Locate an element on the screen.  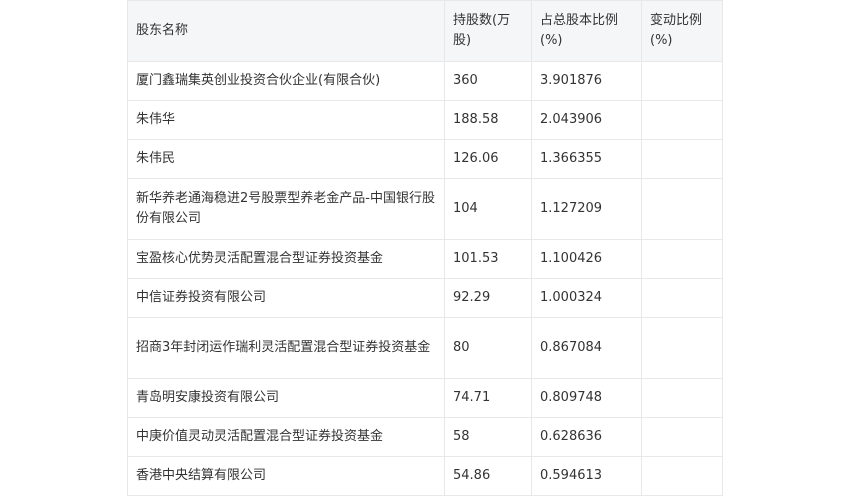
shareholder-name: 厦门鑫瑞集英创业投资合伙企业(有限合伙) is located at coordinates (286, 81).